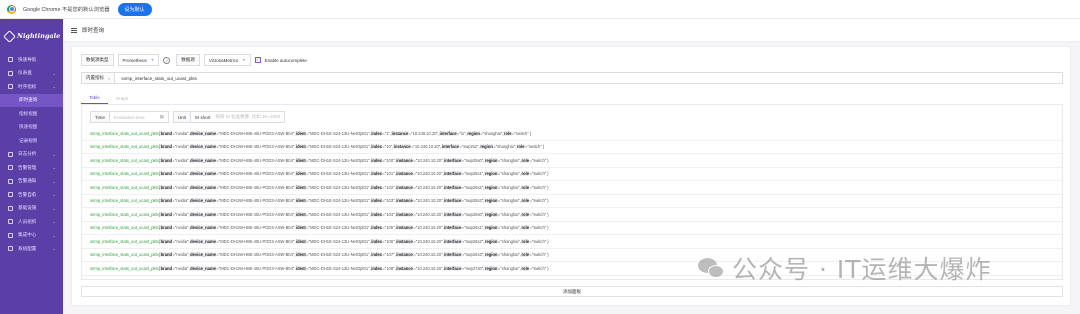  I want to click on time-input: Evaluation time ▦, so click(139, 117).